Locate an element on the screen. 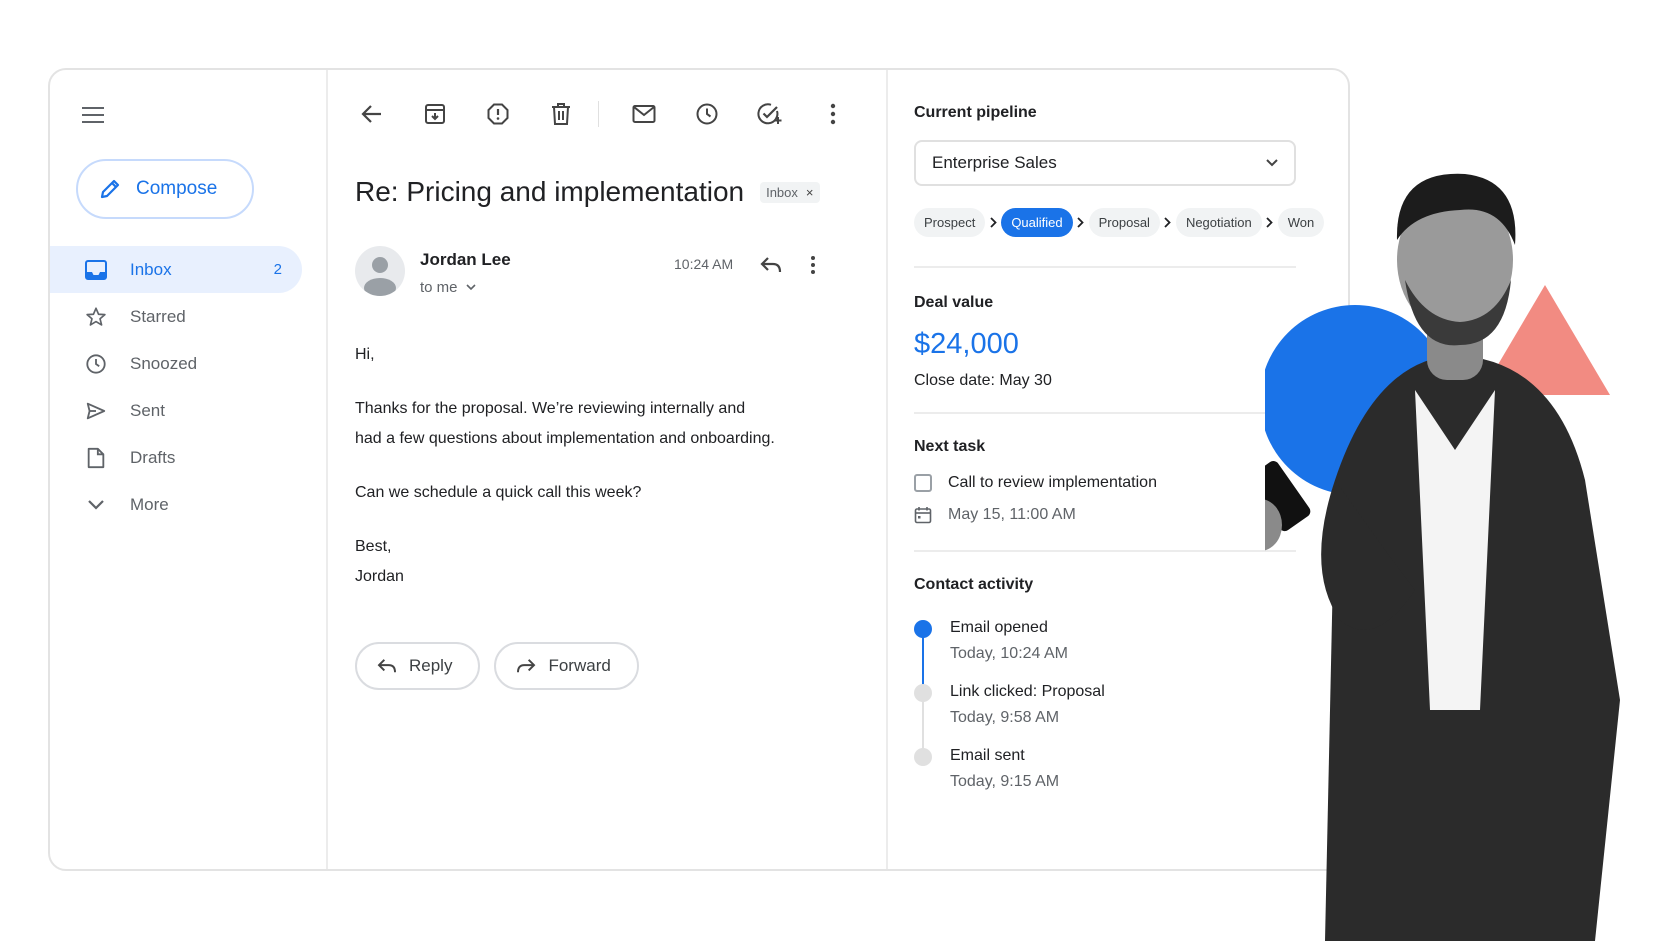 The image size is (1672, 941). remove-label-icon: × is located at coordinates (810, 192).